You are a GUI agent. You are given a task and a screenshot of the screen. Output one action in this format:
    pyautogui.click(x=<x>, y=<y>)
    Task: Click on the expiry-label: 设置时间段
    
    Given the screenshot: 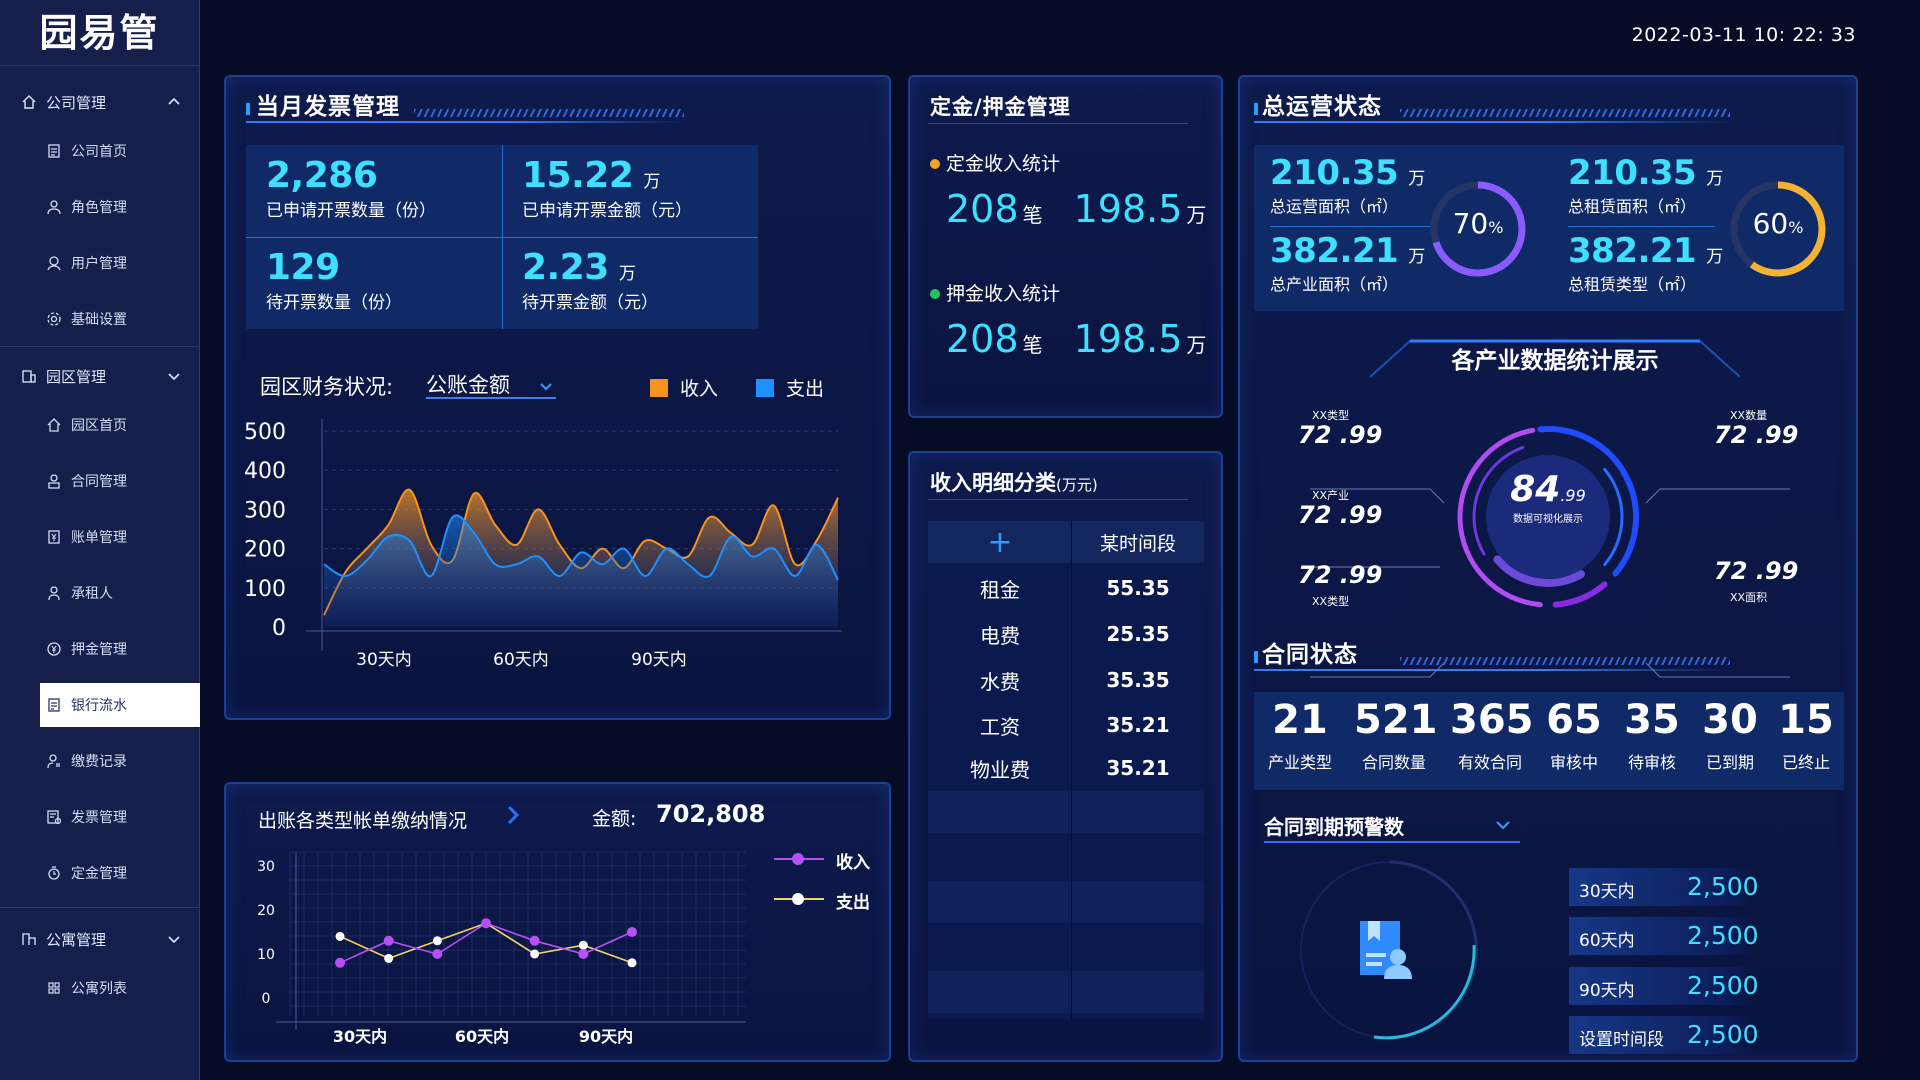 What is the action you would take?
    pyautogui.click(x=1621, y=1040)
    